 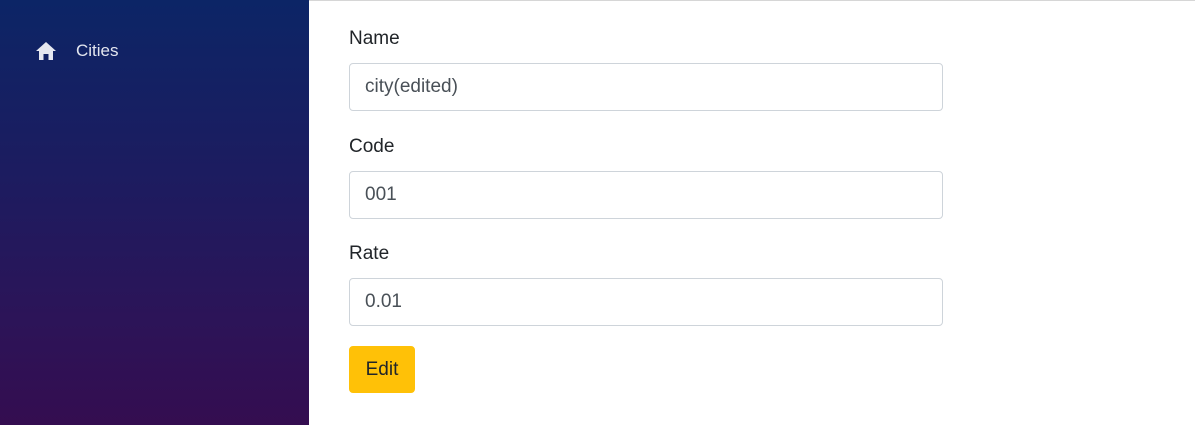 I want to click on name-label: Name, so click(x=374, y=38).